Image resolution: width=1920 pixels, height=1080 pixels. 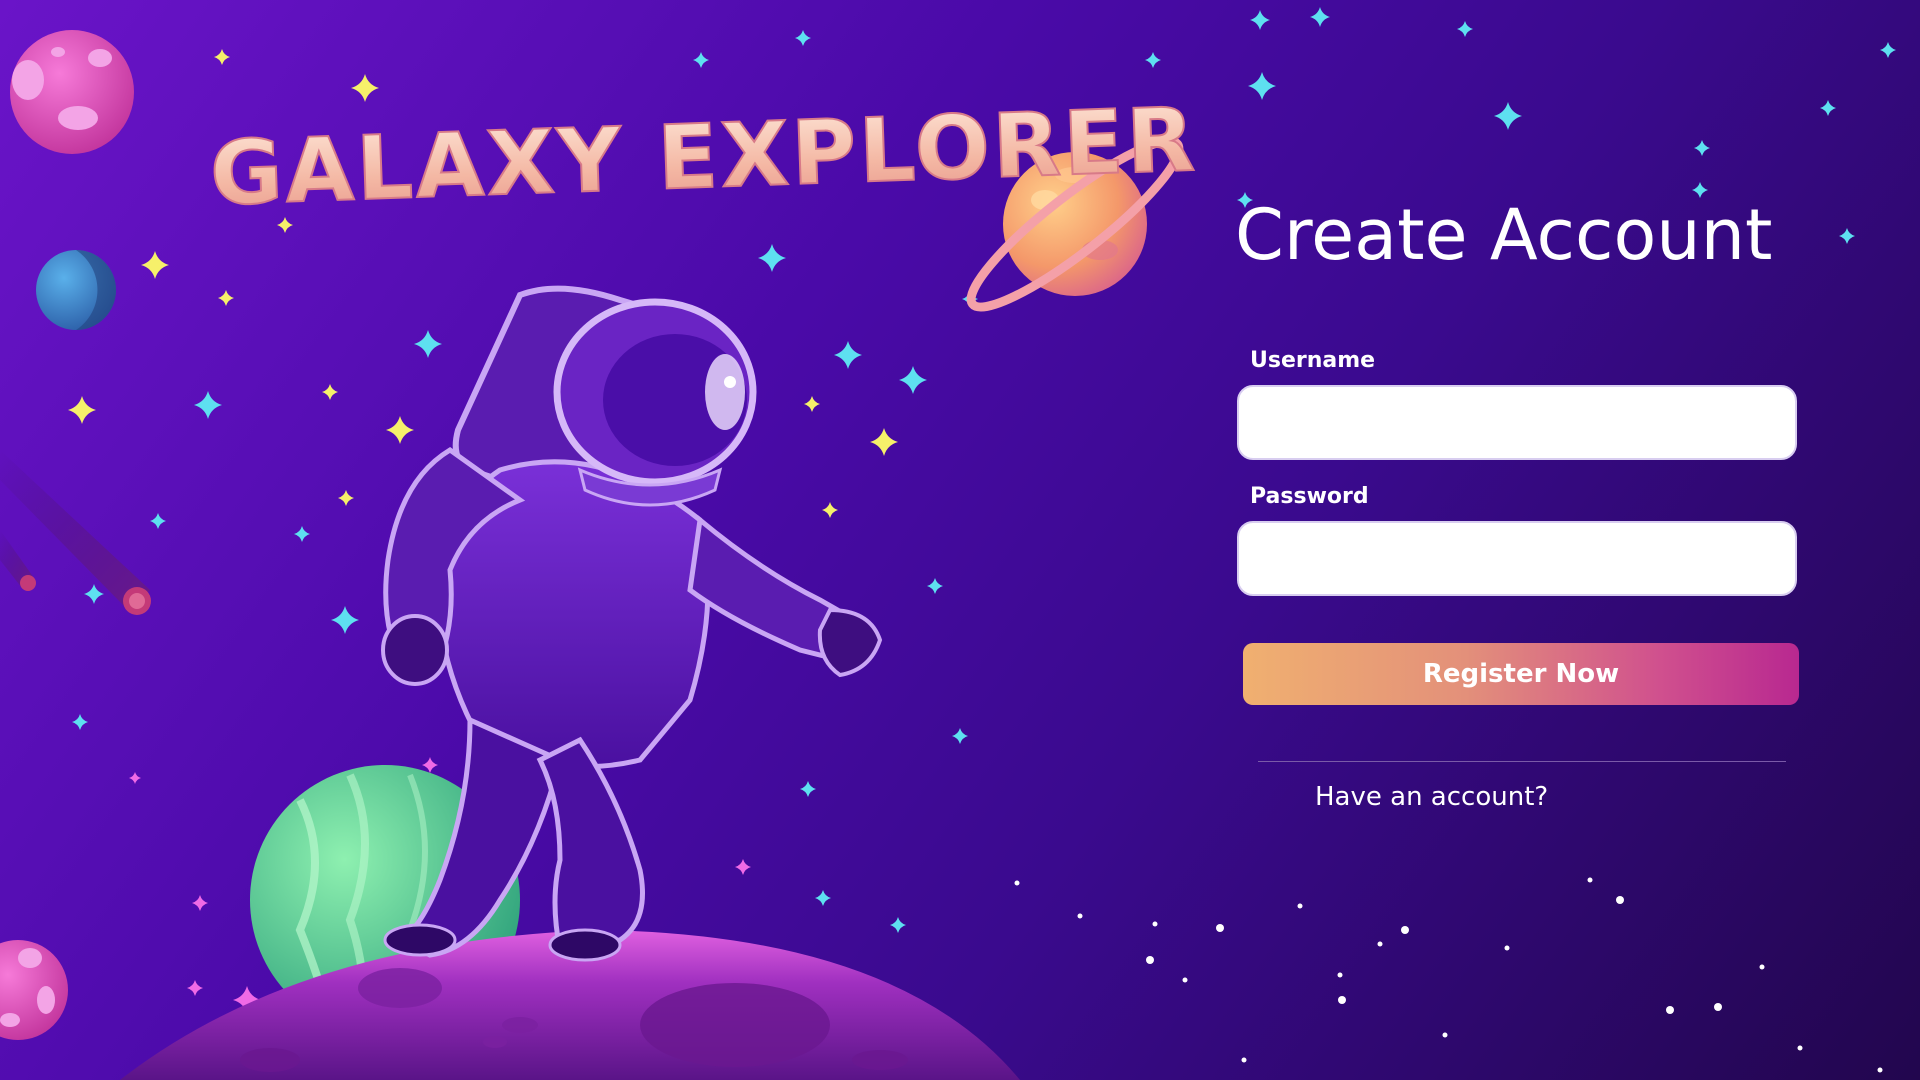 What do you see at coordinates (1517, 422) in the screenshot?
I see `username-input` at bounding box center [1517, 422].